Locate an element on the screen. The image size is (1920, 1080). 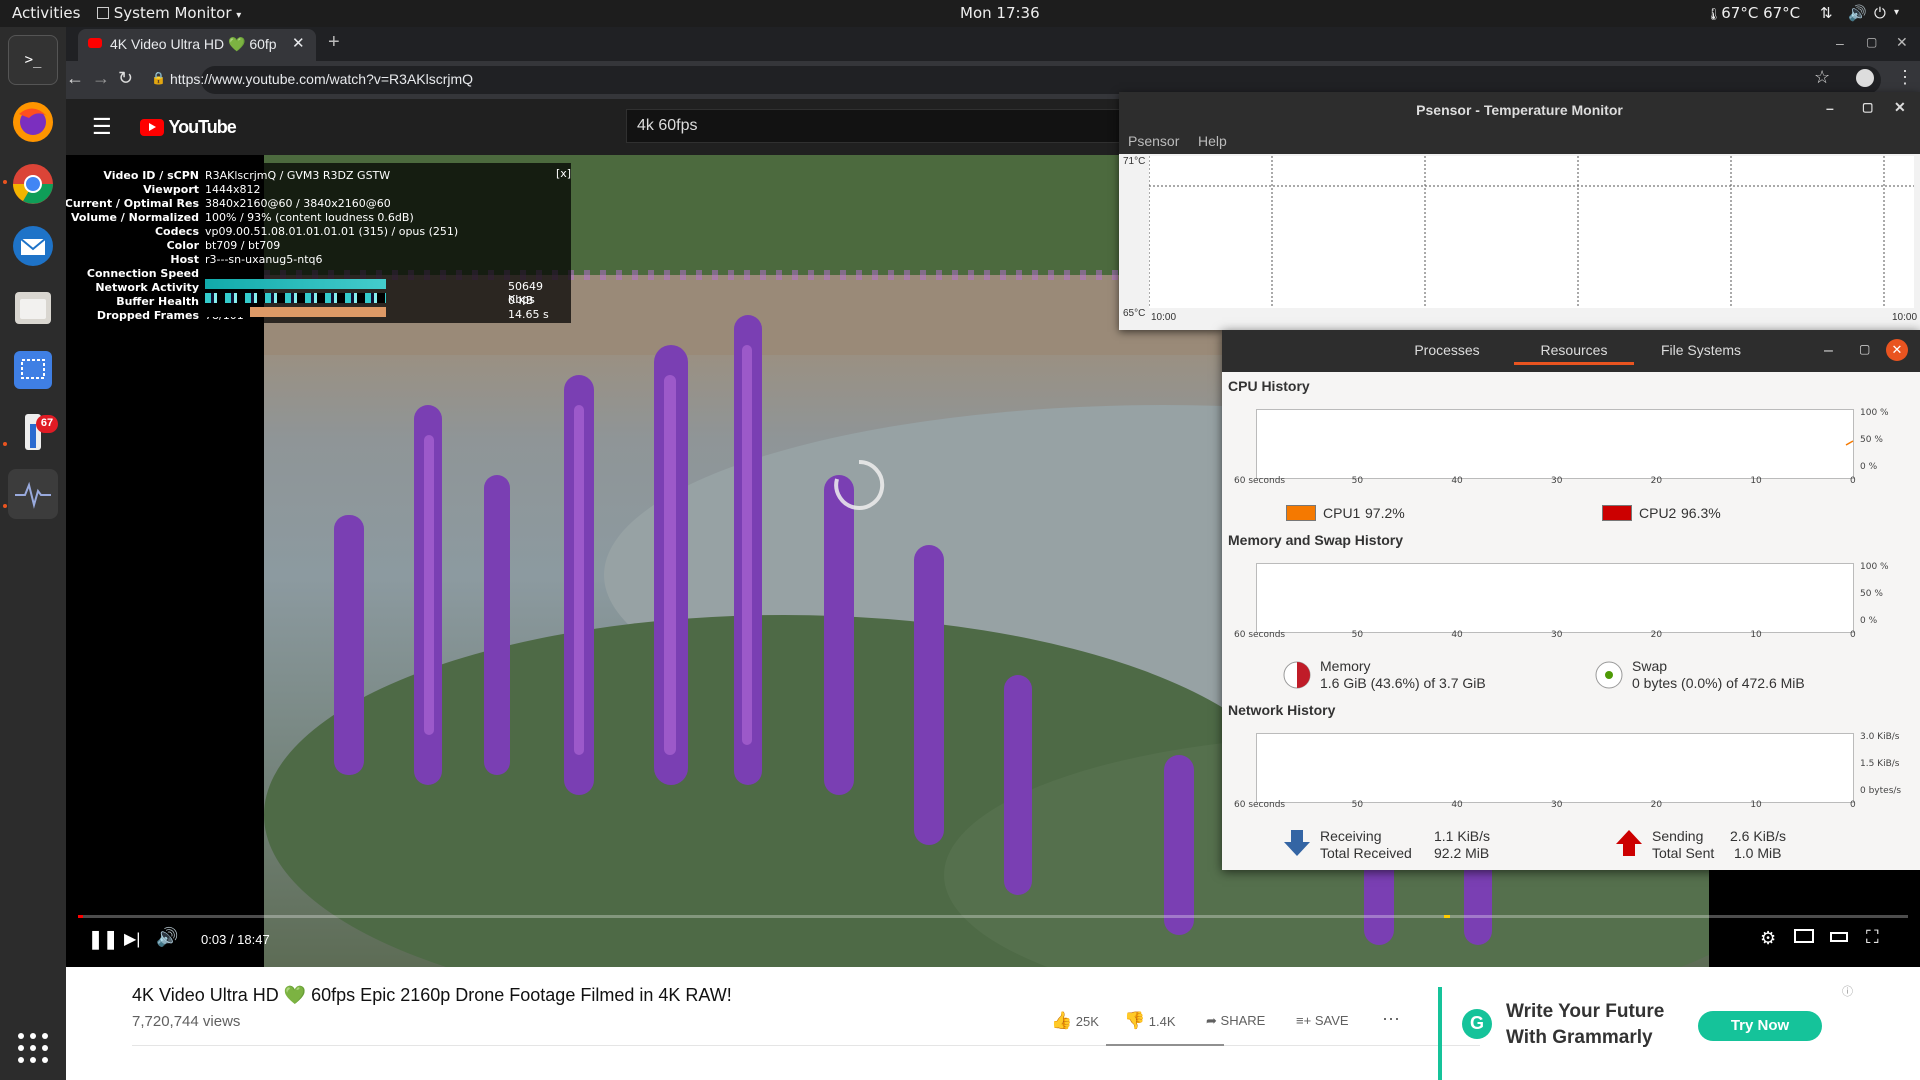
share-button: ➦ SHARE is located at coordinates (1235, 1021).